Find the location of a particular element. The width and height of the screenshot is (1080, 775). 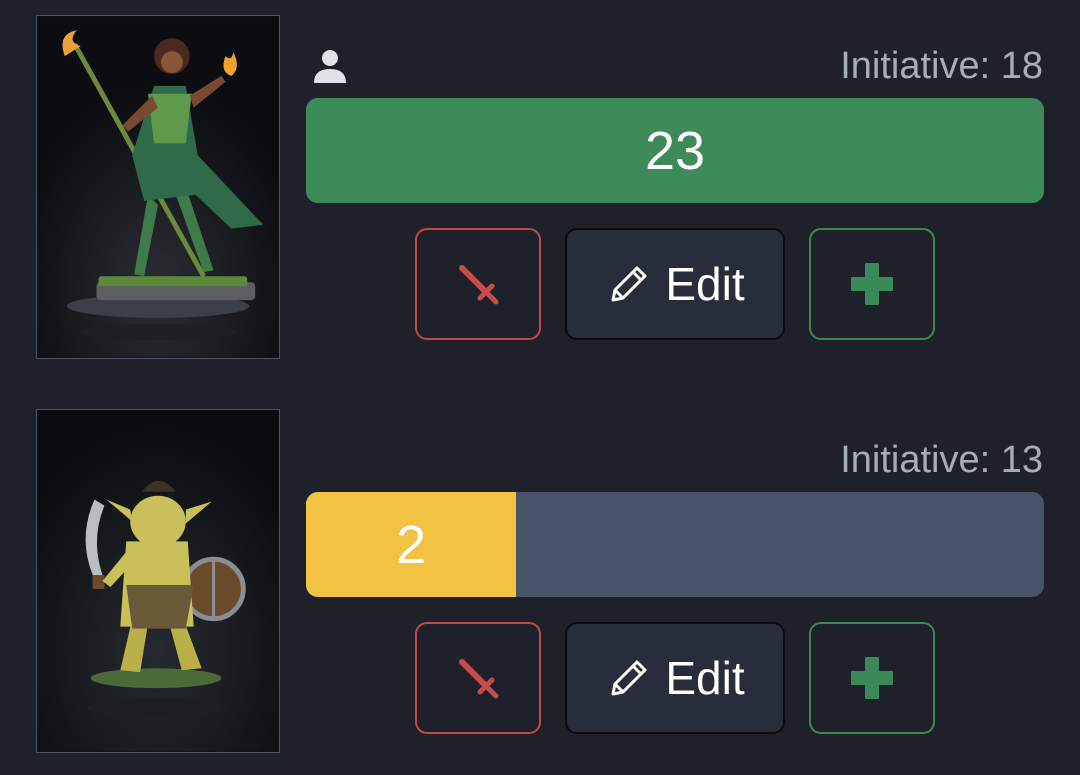

goblin-miniature is located at coordinates (158, 581).